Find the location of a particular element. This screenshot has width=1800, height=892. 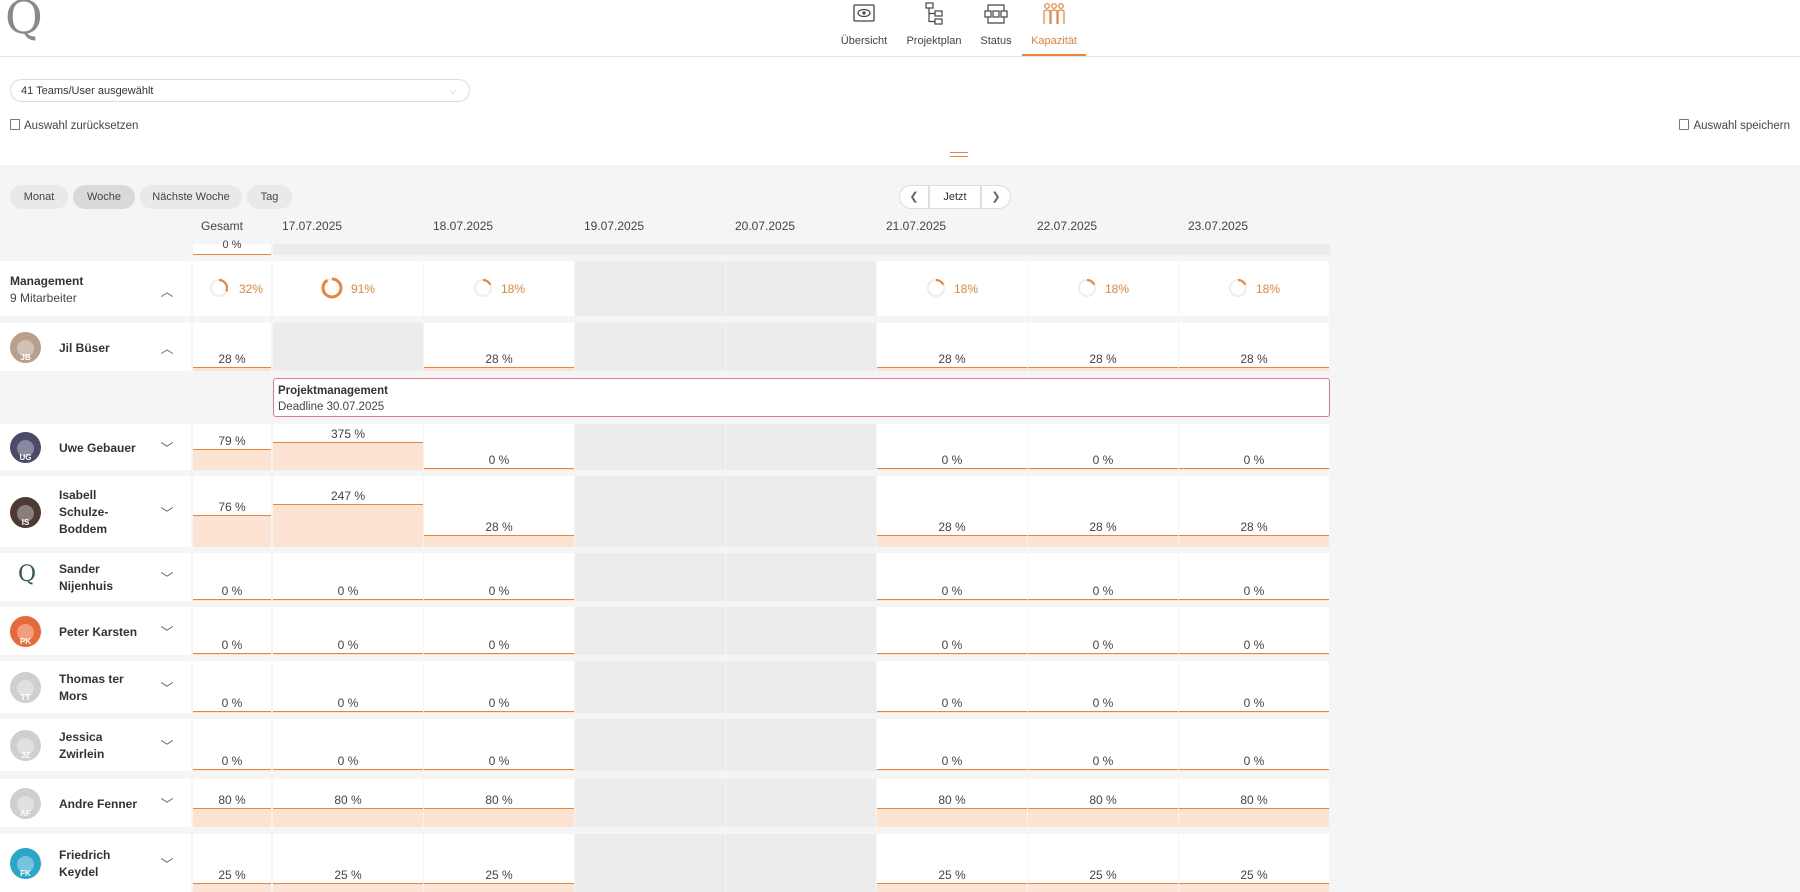

save-selection-button: Auswahl speichern is located at coordinates (1734, 125).